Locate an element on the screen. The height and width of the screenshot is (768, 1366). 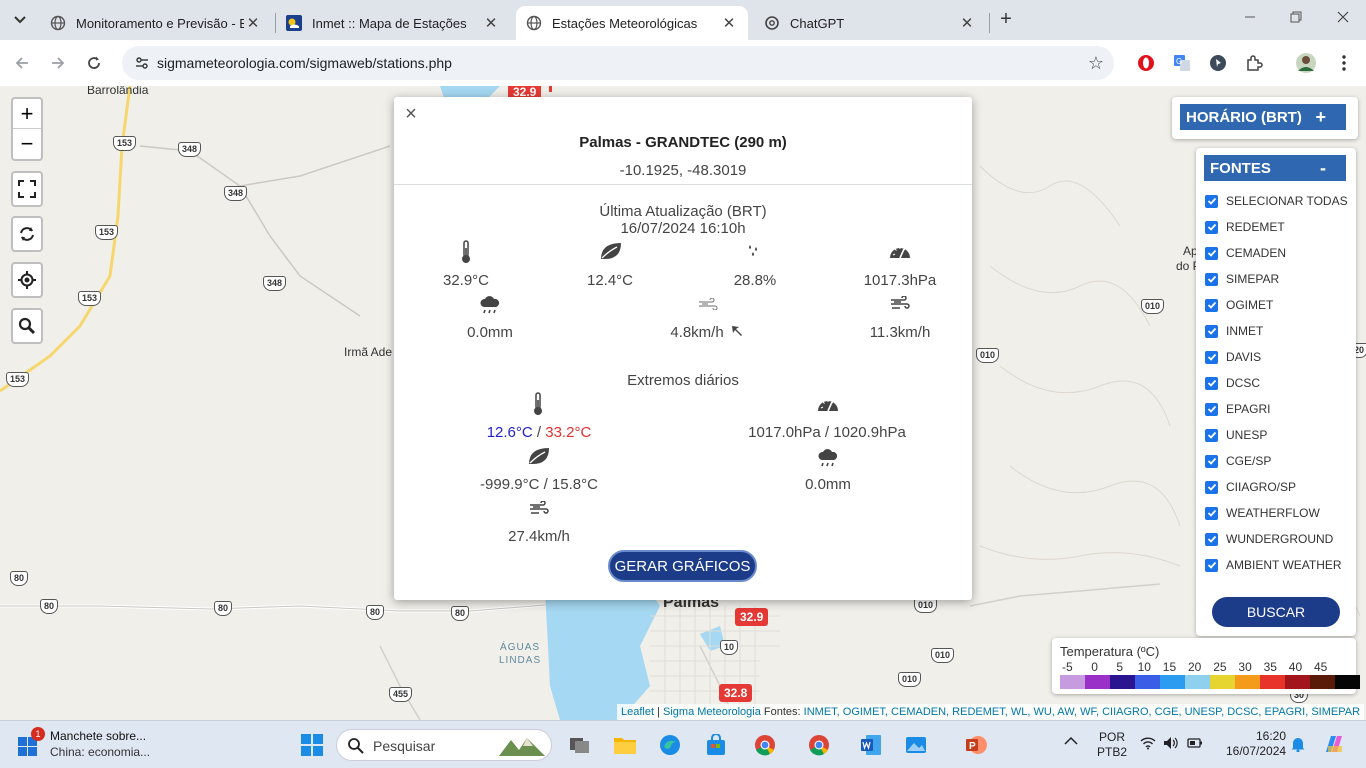
fonte-checkbox-item: SIMEPAR is located at coordinates (1242, 279).